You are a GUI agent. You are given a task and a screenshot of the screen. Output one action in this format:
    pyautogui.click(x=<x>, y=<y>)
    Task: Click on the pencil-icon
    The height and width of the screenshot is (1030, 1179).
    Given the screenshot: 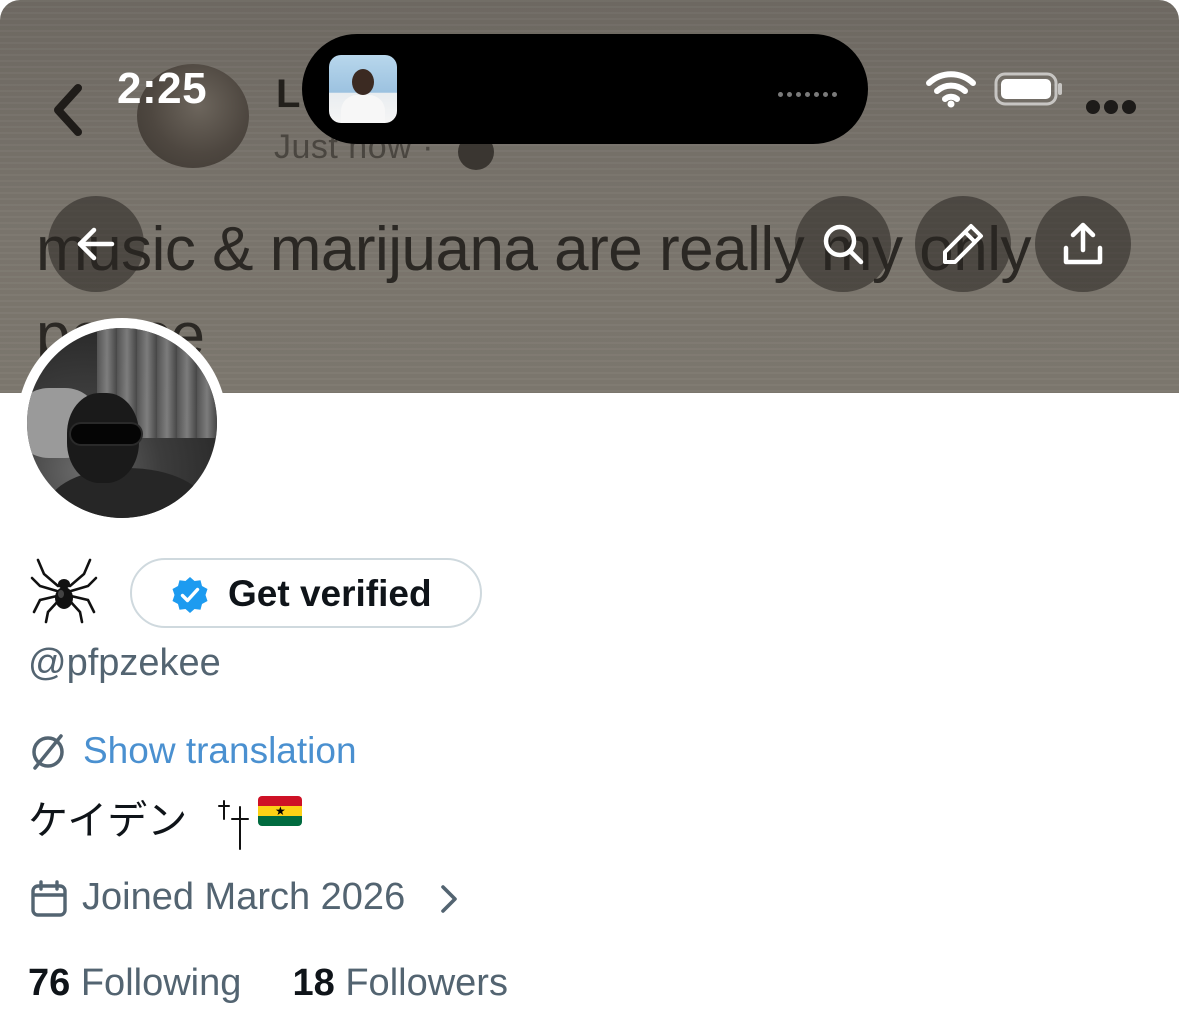 What is the action you would take?
    pyautogui.click(x=963, y=244)
    